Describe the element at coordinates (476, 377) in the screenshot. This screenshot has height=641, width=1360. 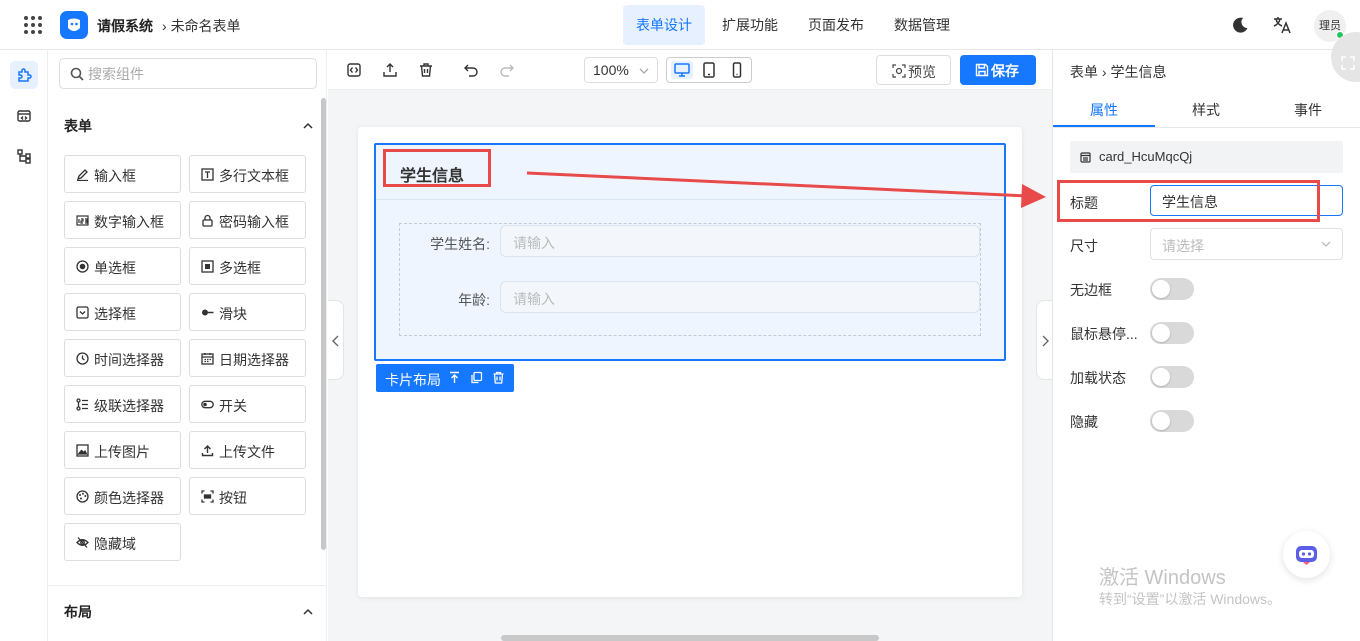
I see `copy-icon` at that location.